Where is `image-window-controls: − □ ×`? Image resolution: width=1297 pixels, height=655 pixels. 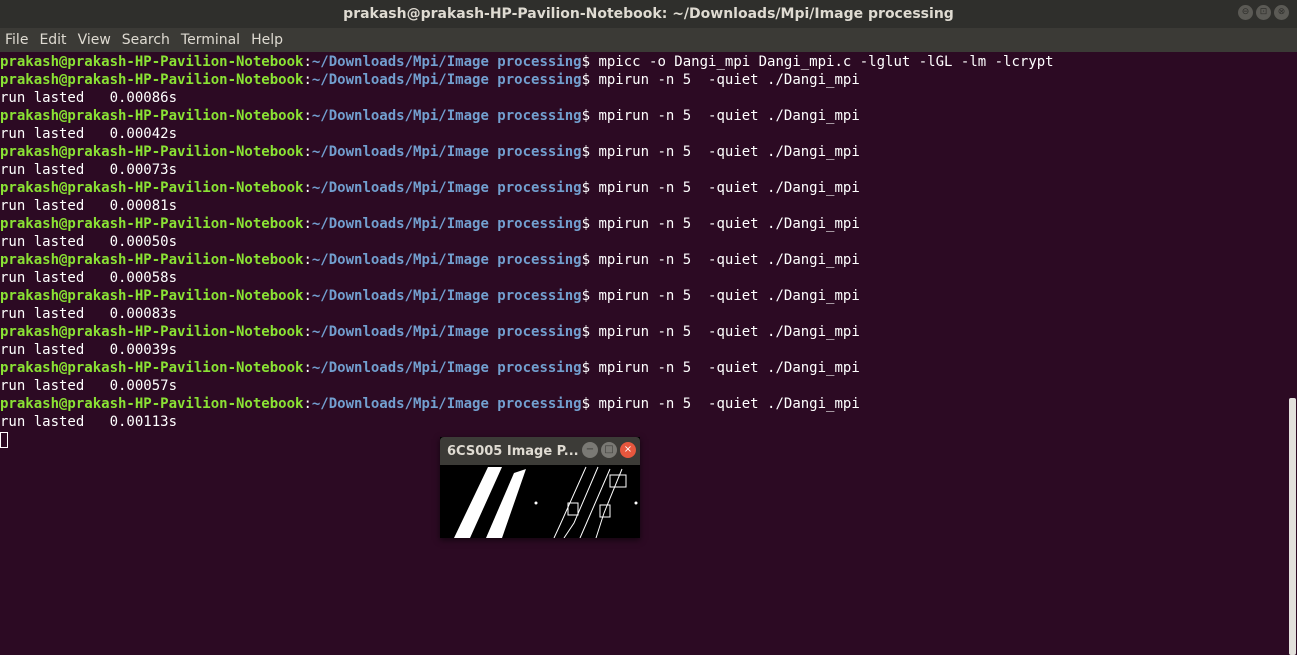 image-window-controls: − □ × is located at coordinates (609, 450).